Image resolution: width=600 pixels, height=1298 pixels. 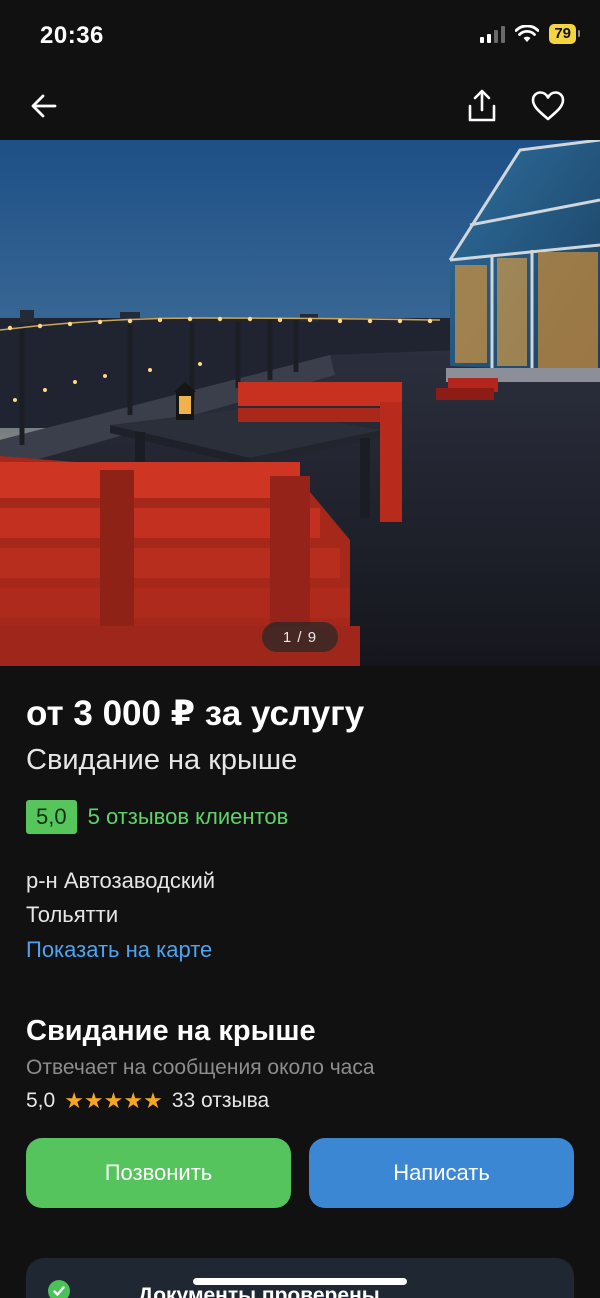 What do you see at coordinates (200, 1067) in the screenshot?
I see `seller-response-time: Отвечает на сообщения около часа` at bounding box center [200, 1067].